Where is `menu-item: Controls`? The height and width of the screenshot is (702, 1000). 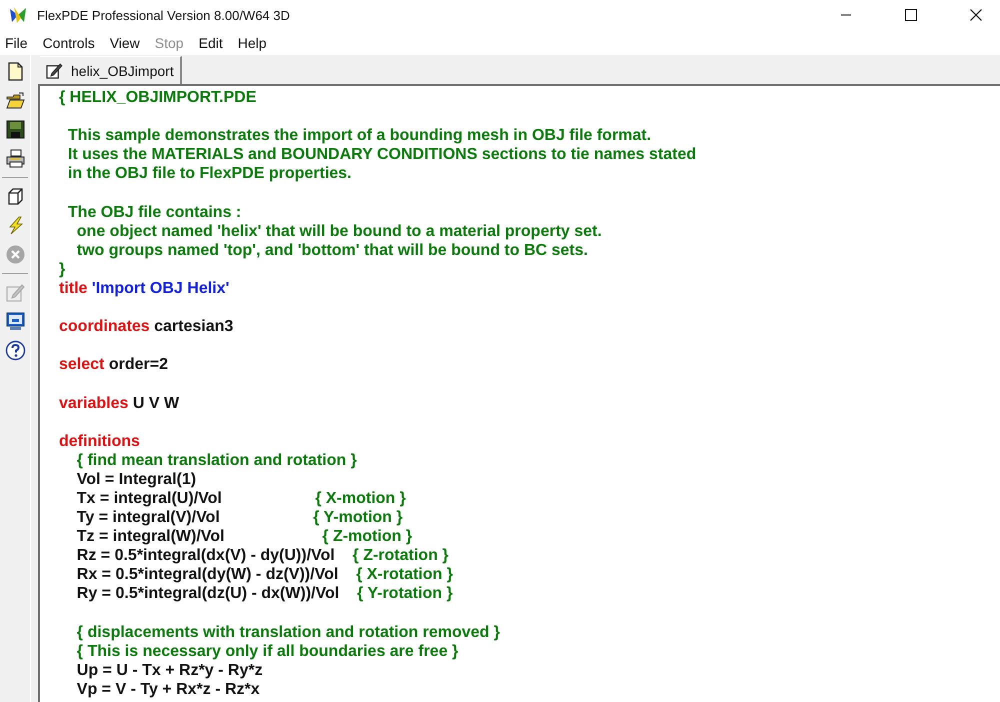
menu-item: Controls is located at coordinates (71, 42).